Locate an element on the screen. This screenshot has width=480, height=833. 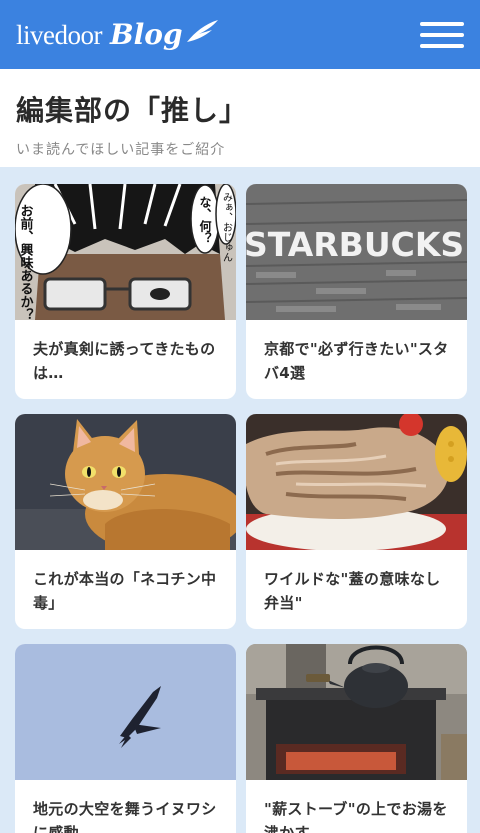
livedoor-blog-logo: livedoor Blog is located at coordinates (117, 34).